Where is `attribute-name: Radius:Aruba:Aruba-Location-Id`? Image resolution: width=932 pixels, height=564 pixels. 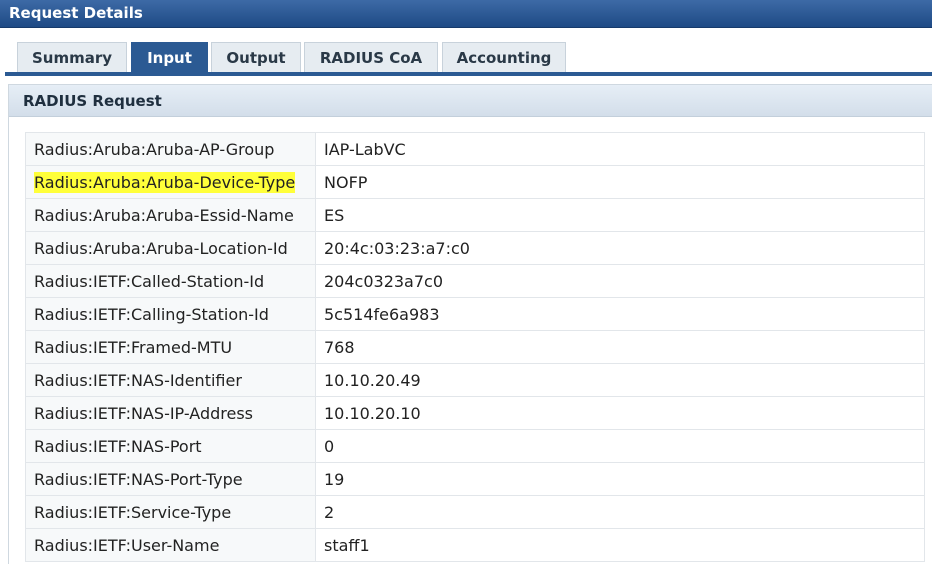
attribute-name: Radius:Aruba:Aruba-Location-Id is located at coordinates (170, 248).